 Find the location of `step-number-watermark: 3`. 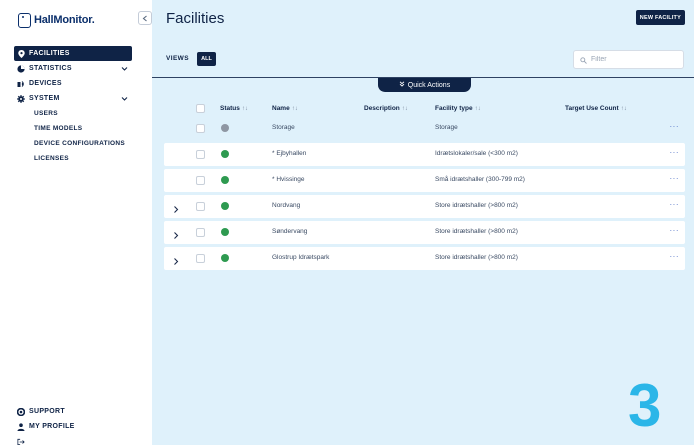

step-number-watermark: 3 is located at coordinates (645, 405).